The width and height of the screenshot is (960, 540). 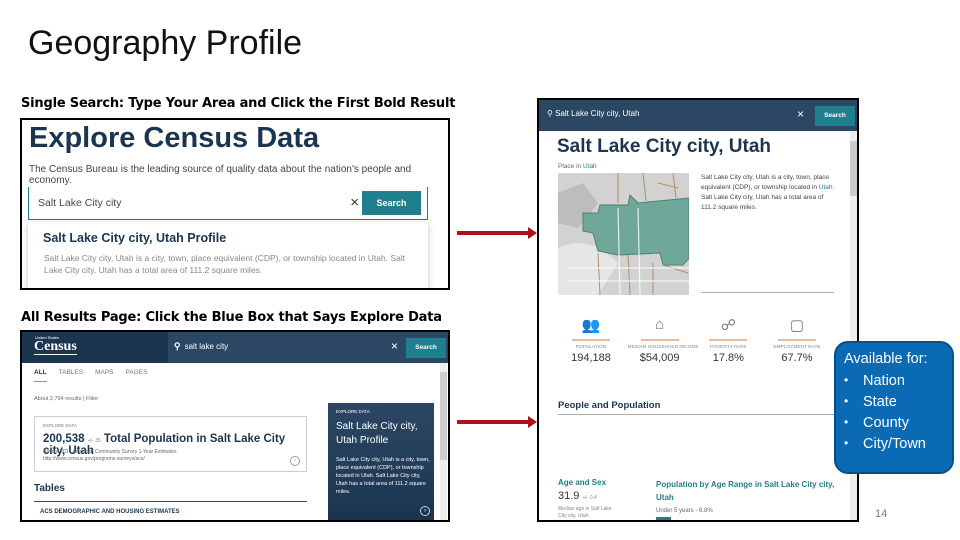 I want to click on stat-value: $54,009, so click(x=659, y=358).